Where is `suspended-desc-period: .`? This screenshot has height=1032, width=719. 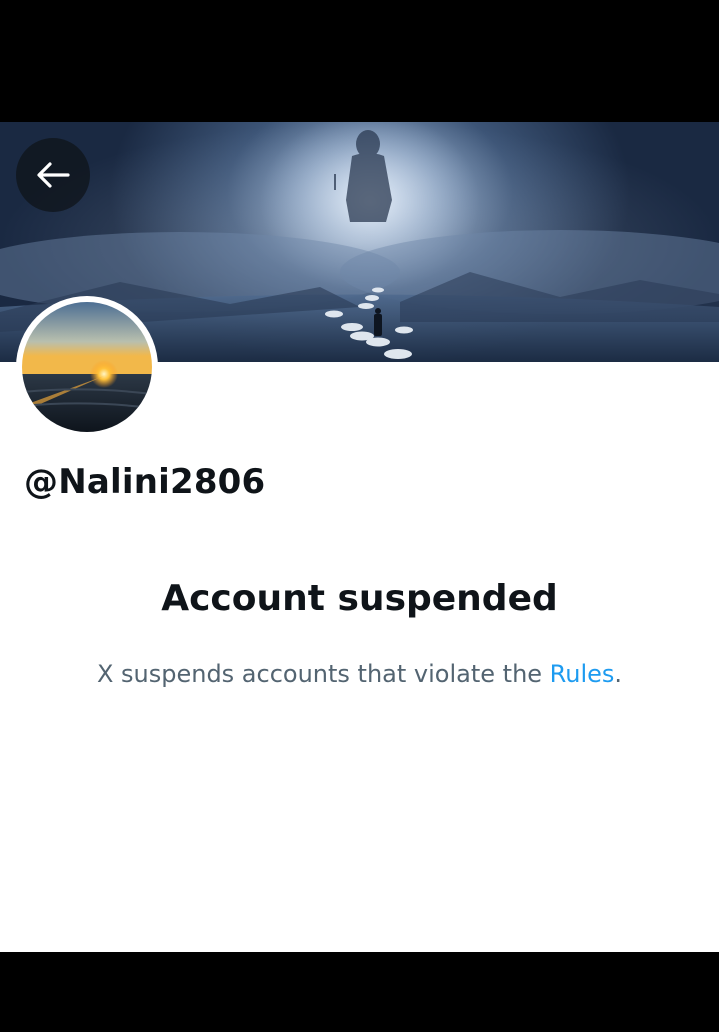 suspended-desc-period: . is located at coordinates (618, 674).